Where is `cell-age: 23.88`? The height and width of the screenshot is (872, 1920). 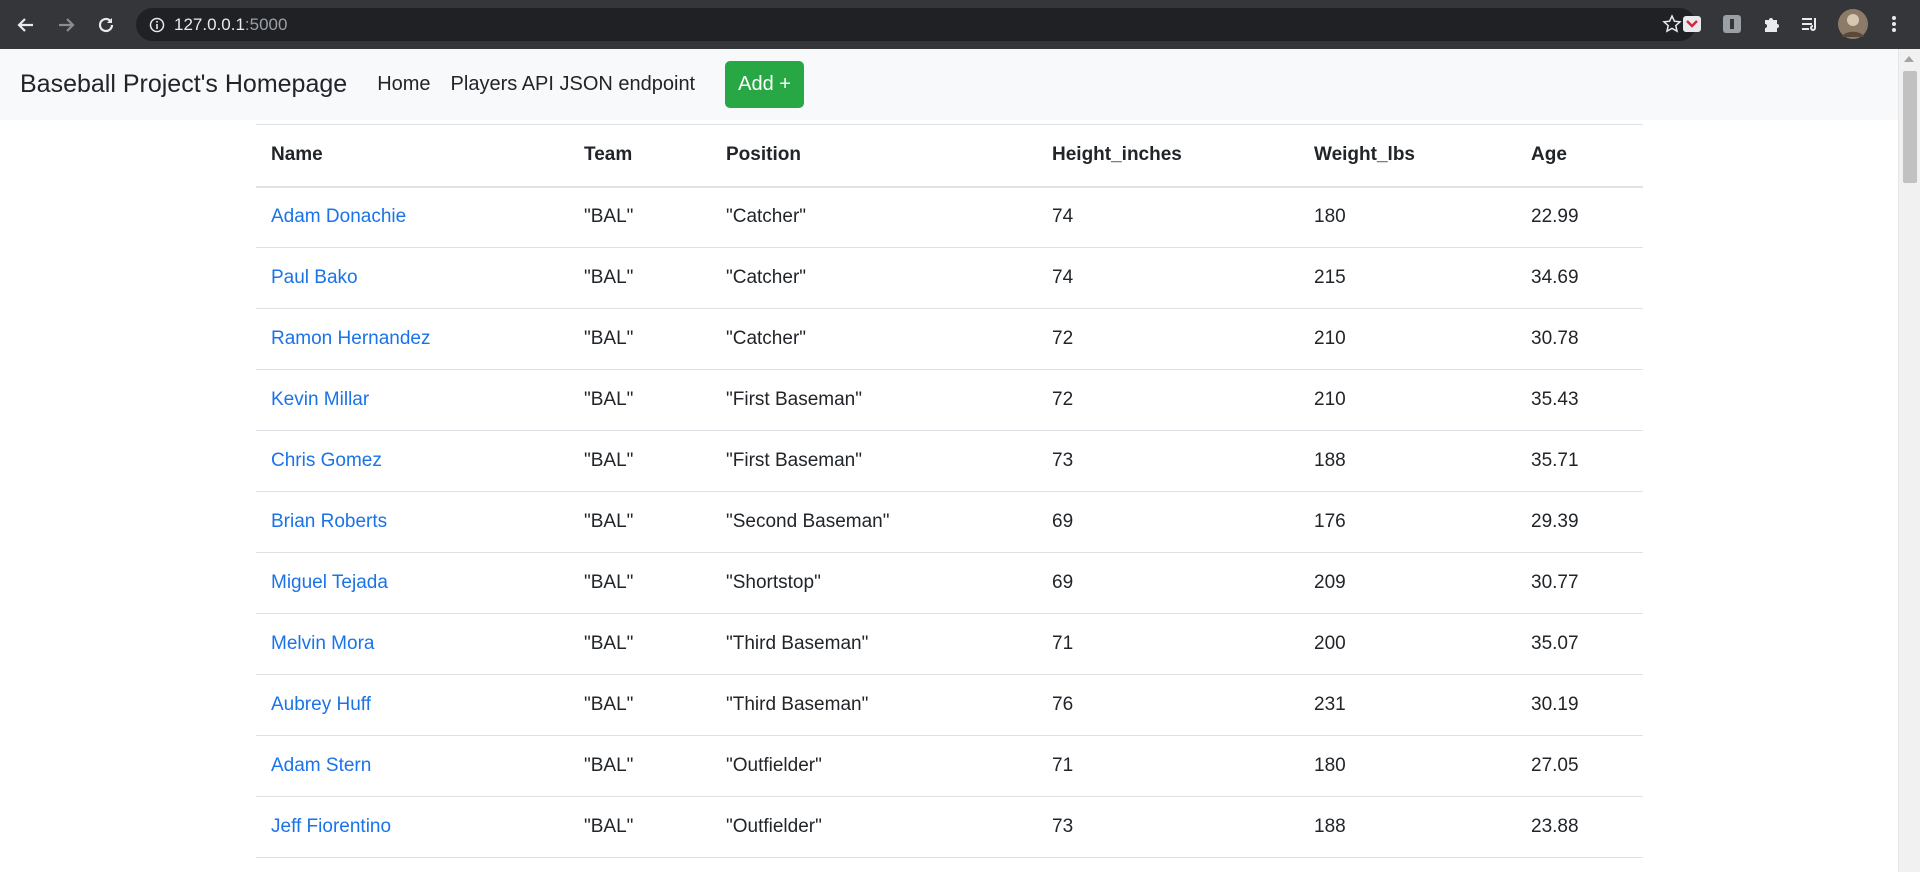
cell-age: 23.88 is located at coordinates (1579, 827).